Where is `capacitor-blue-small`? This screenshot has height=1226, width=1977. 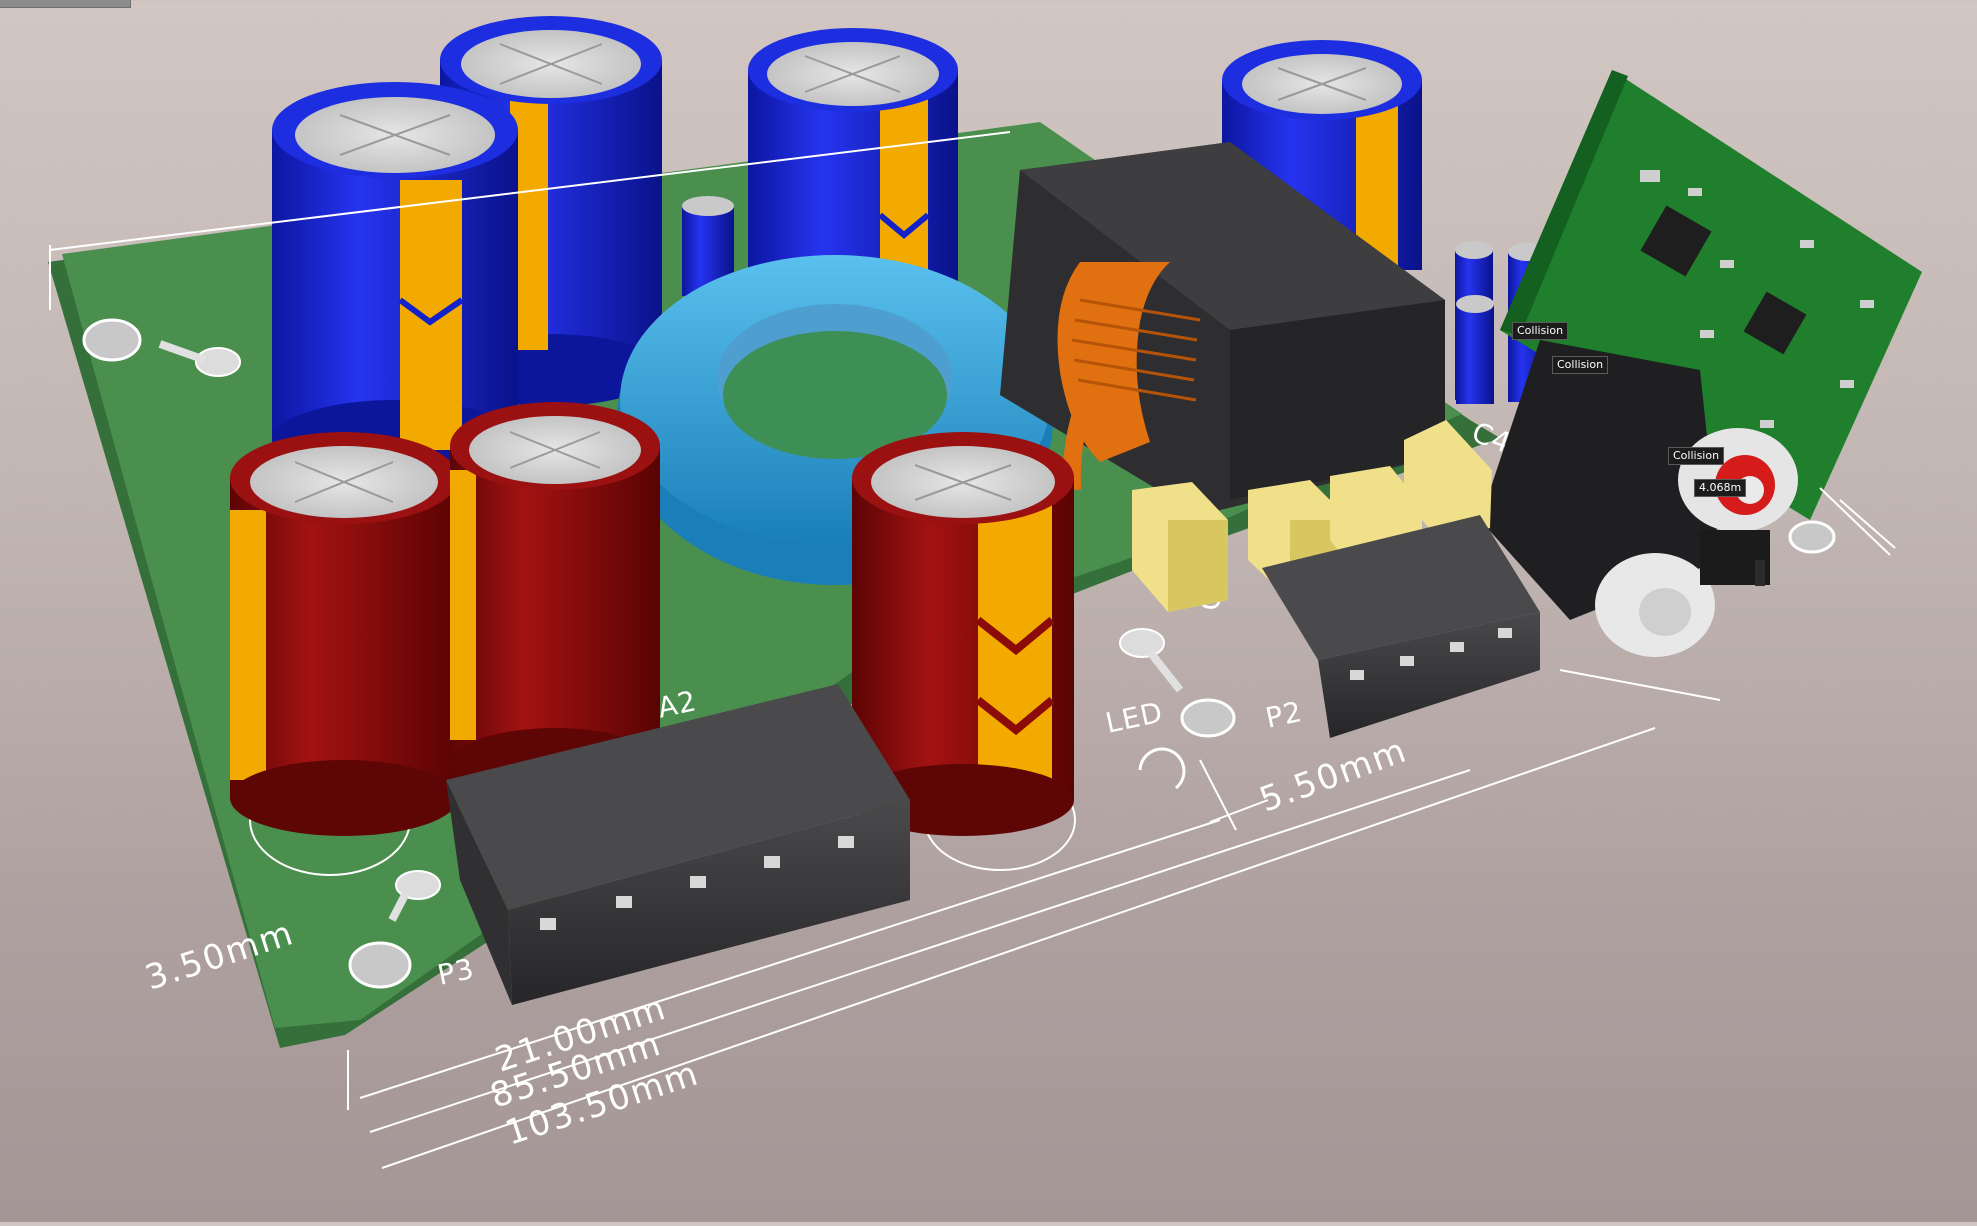 capacitor-blue-small is located at coordinates (1475, 349).